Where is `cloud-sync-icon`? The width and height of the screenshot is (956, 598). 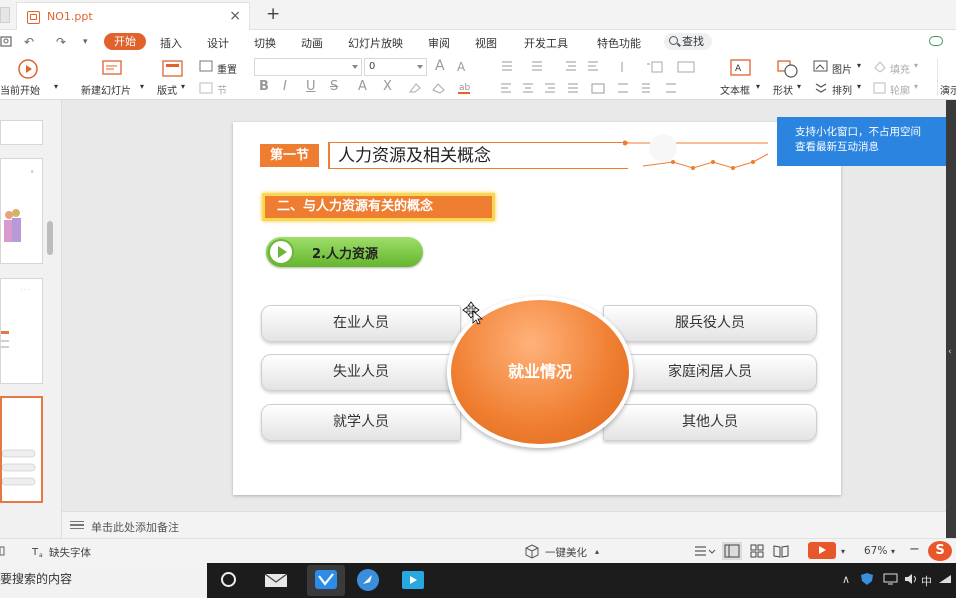 cloud-sync-icon is located at coordinates (936, 41).